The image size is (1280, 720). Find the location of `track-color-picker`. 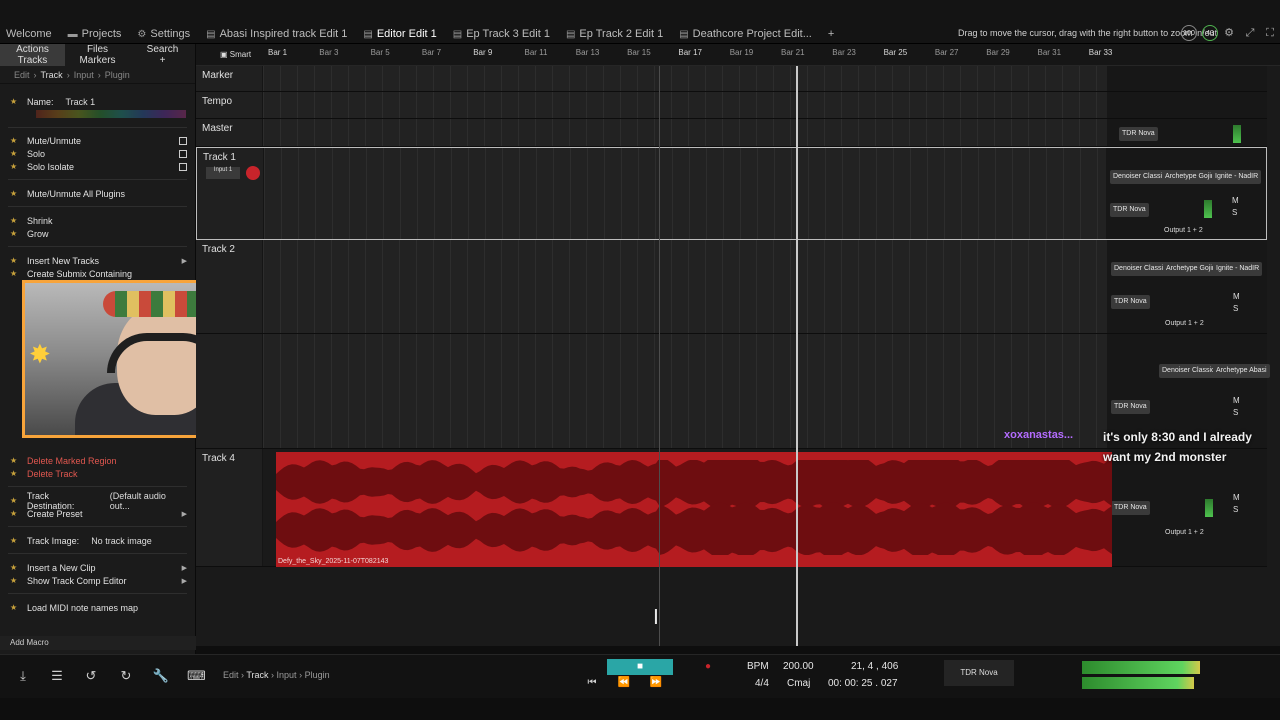

track-color-picker is located at coordinates (111, 114).